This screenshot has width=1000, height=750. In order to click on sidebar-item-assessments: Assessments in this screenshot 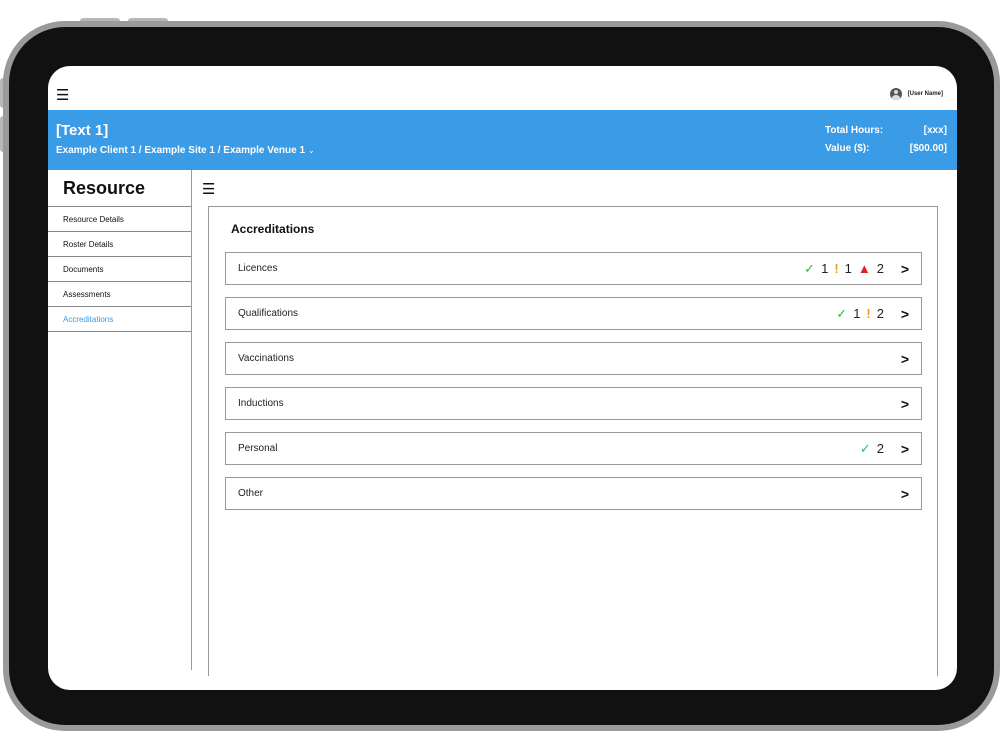, I will do `click(119, 294)`.